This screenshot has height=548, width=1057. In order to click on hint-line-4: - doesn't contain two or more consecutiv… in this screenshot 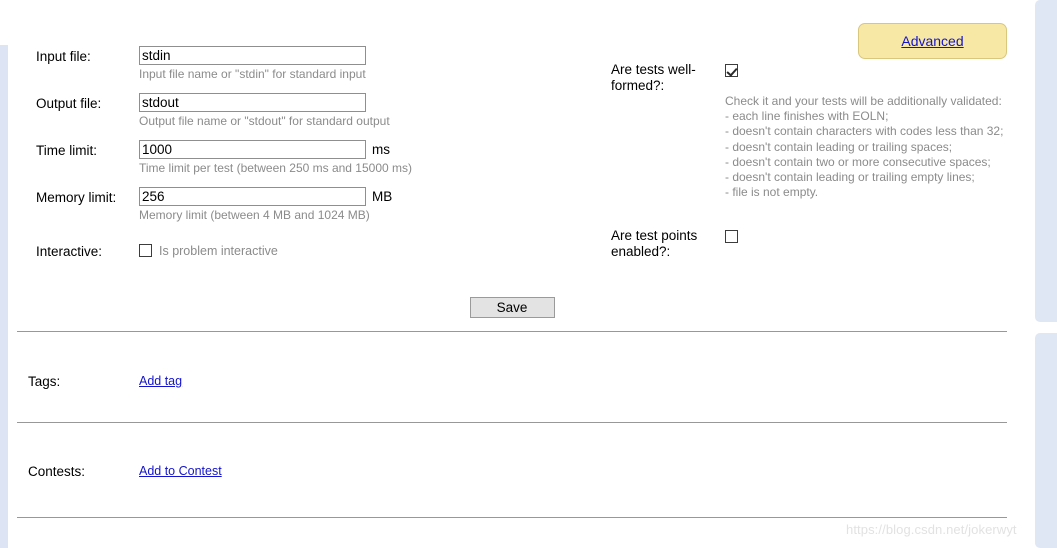, I will do `click(858, 161)`.